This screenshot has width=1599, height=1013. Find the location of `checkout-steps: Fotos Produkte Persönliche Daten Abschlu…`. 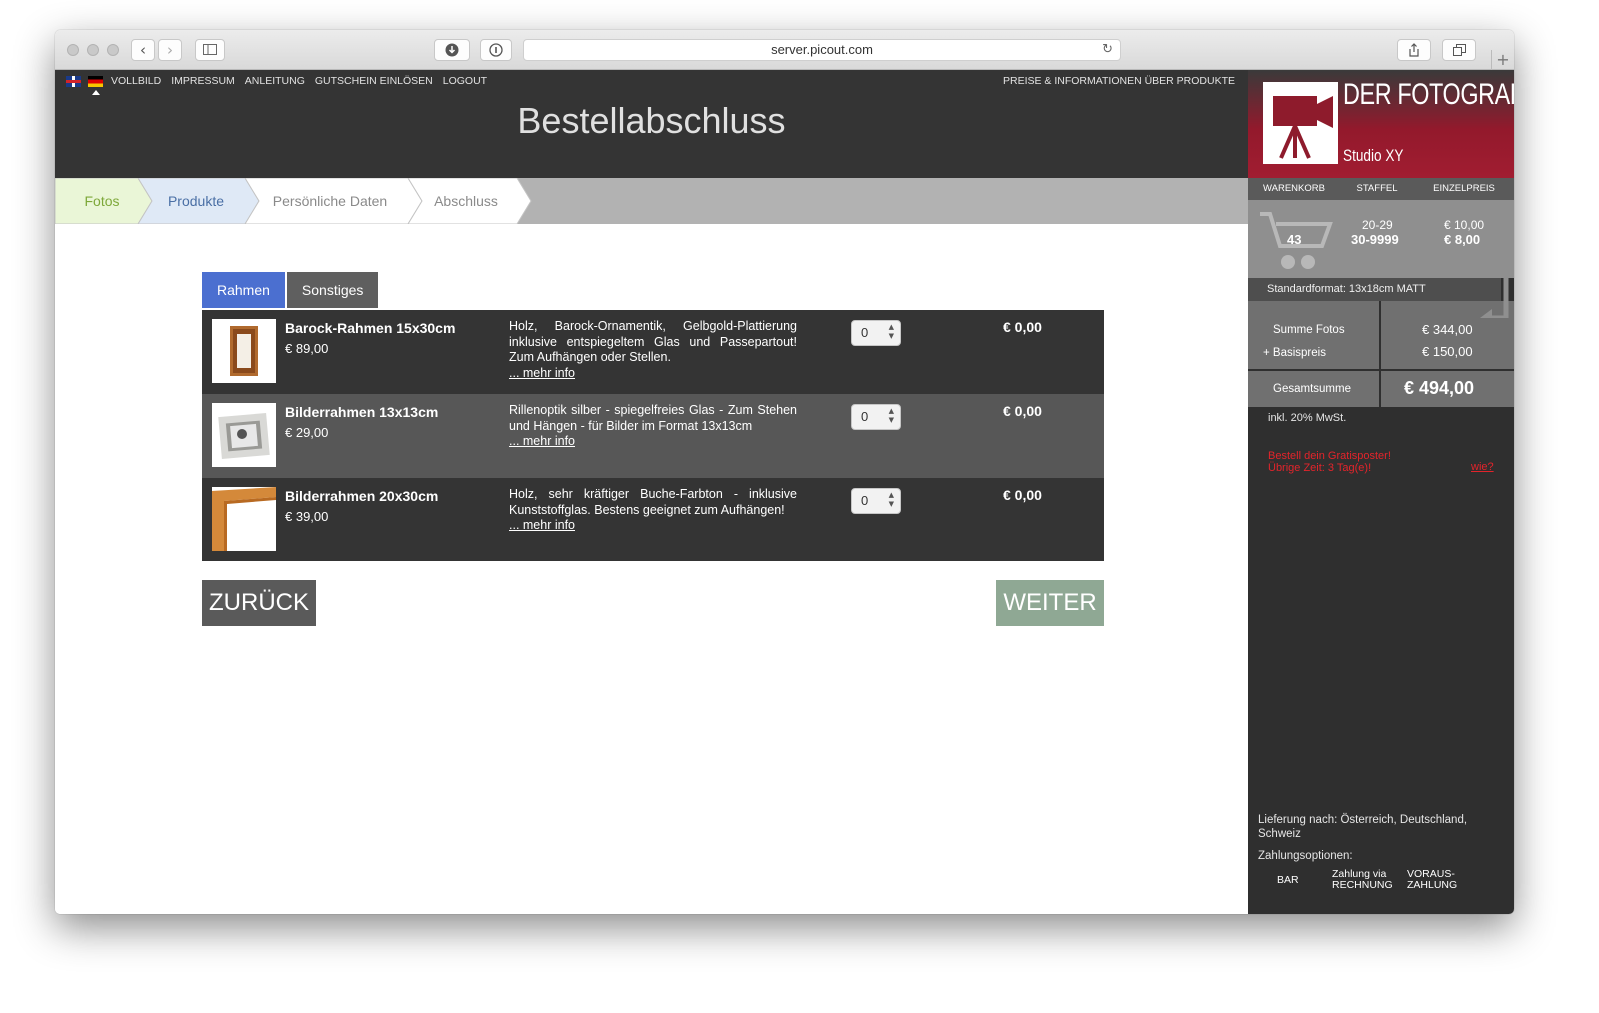

checkout-steps: Fotos Produkte Persönliche Daten Abschlu… is located at coordinates (651, 201).